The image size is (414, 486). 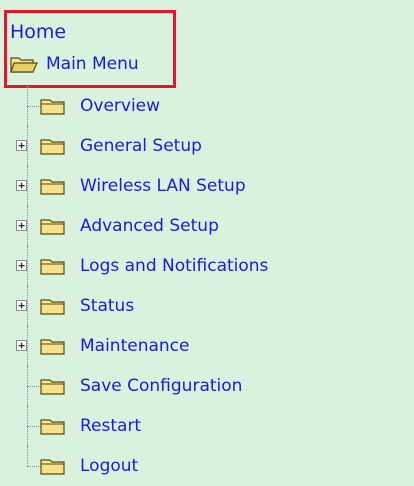 I want to click on menu-item-label: Wireless LAN Setup, so click(x=163, y=186).